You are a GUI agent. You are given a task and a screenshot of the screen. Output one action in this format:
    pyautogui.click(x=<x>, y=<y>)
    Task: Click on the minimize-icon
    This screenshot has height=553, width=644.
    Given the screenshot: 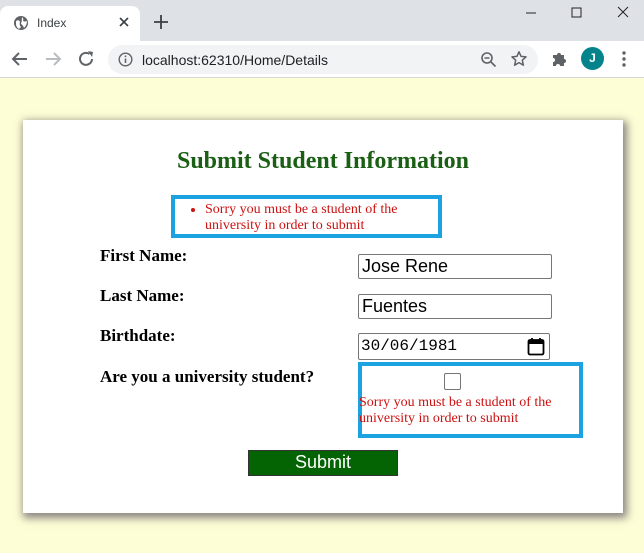 What is the action you would take?
    pyautogui.click(x=531, y=13)
    